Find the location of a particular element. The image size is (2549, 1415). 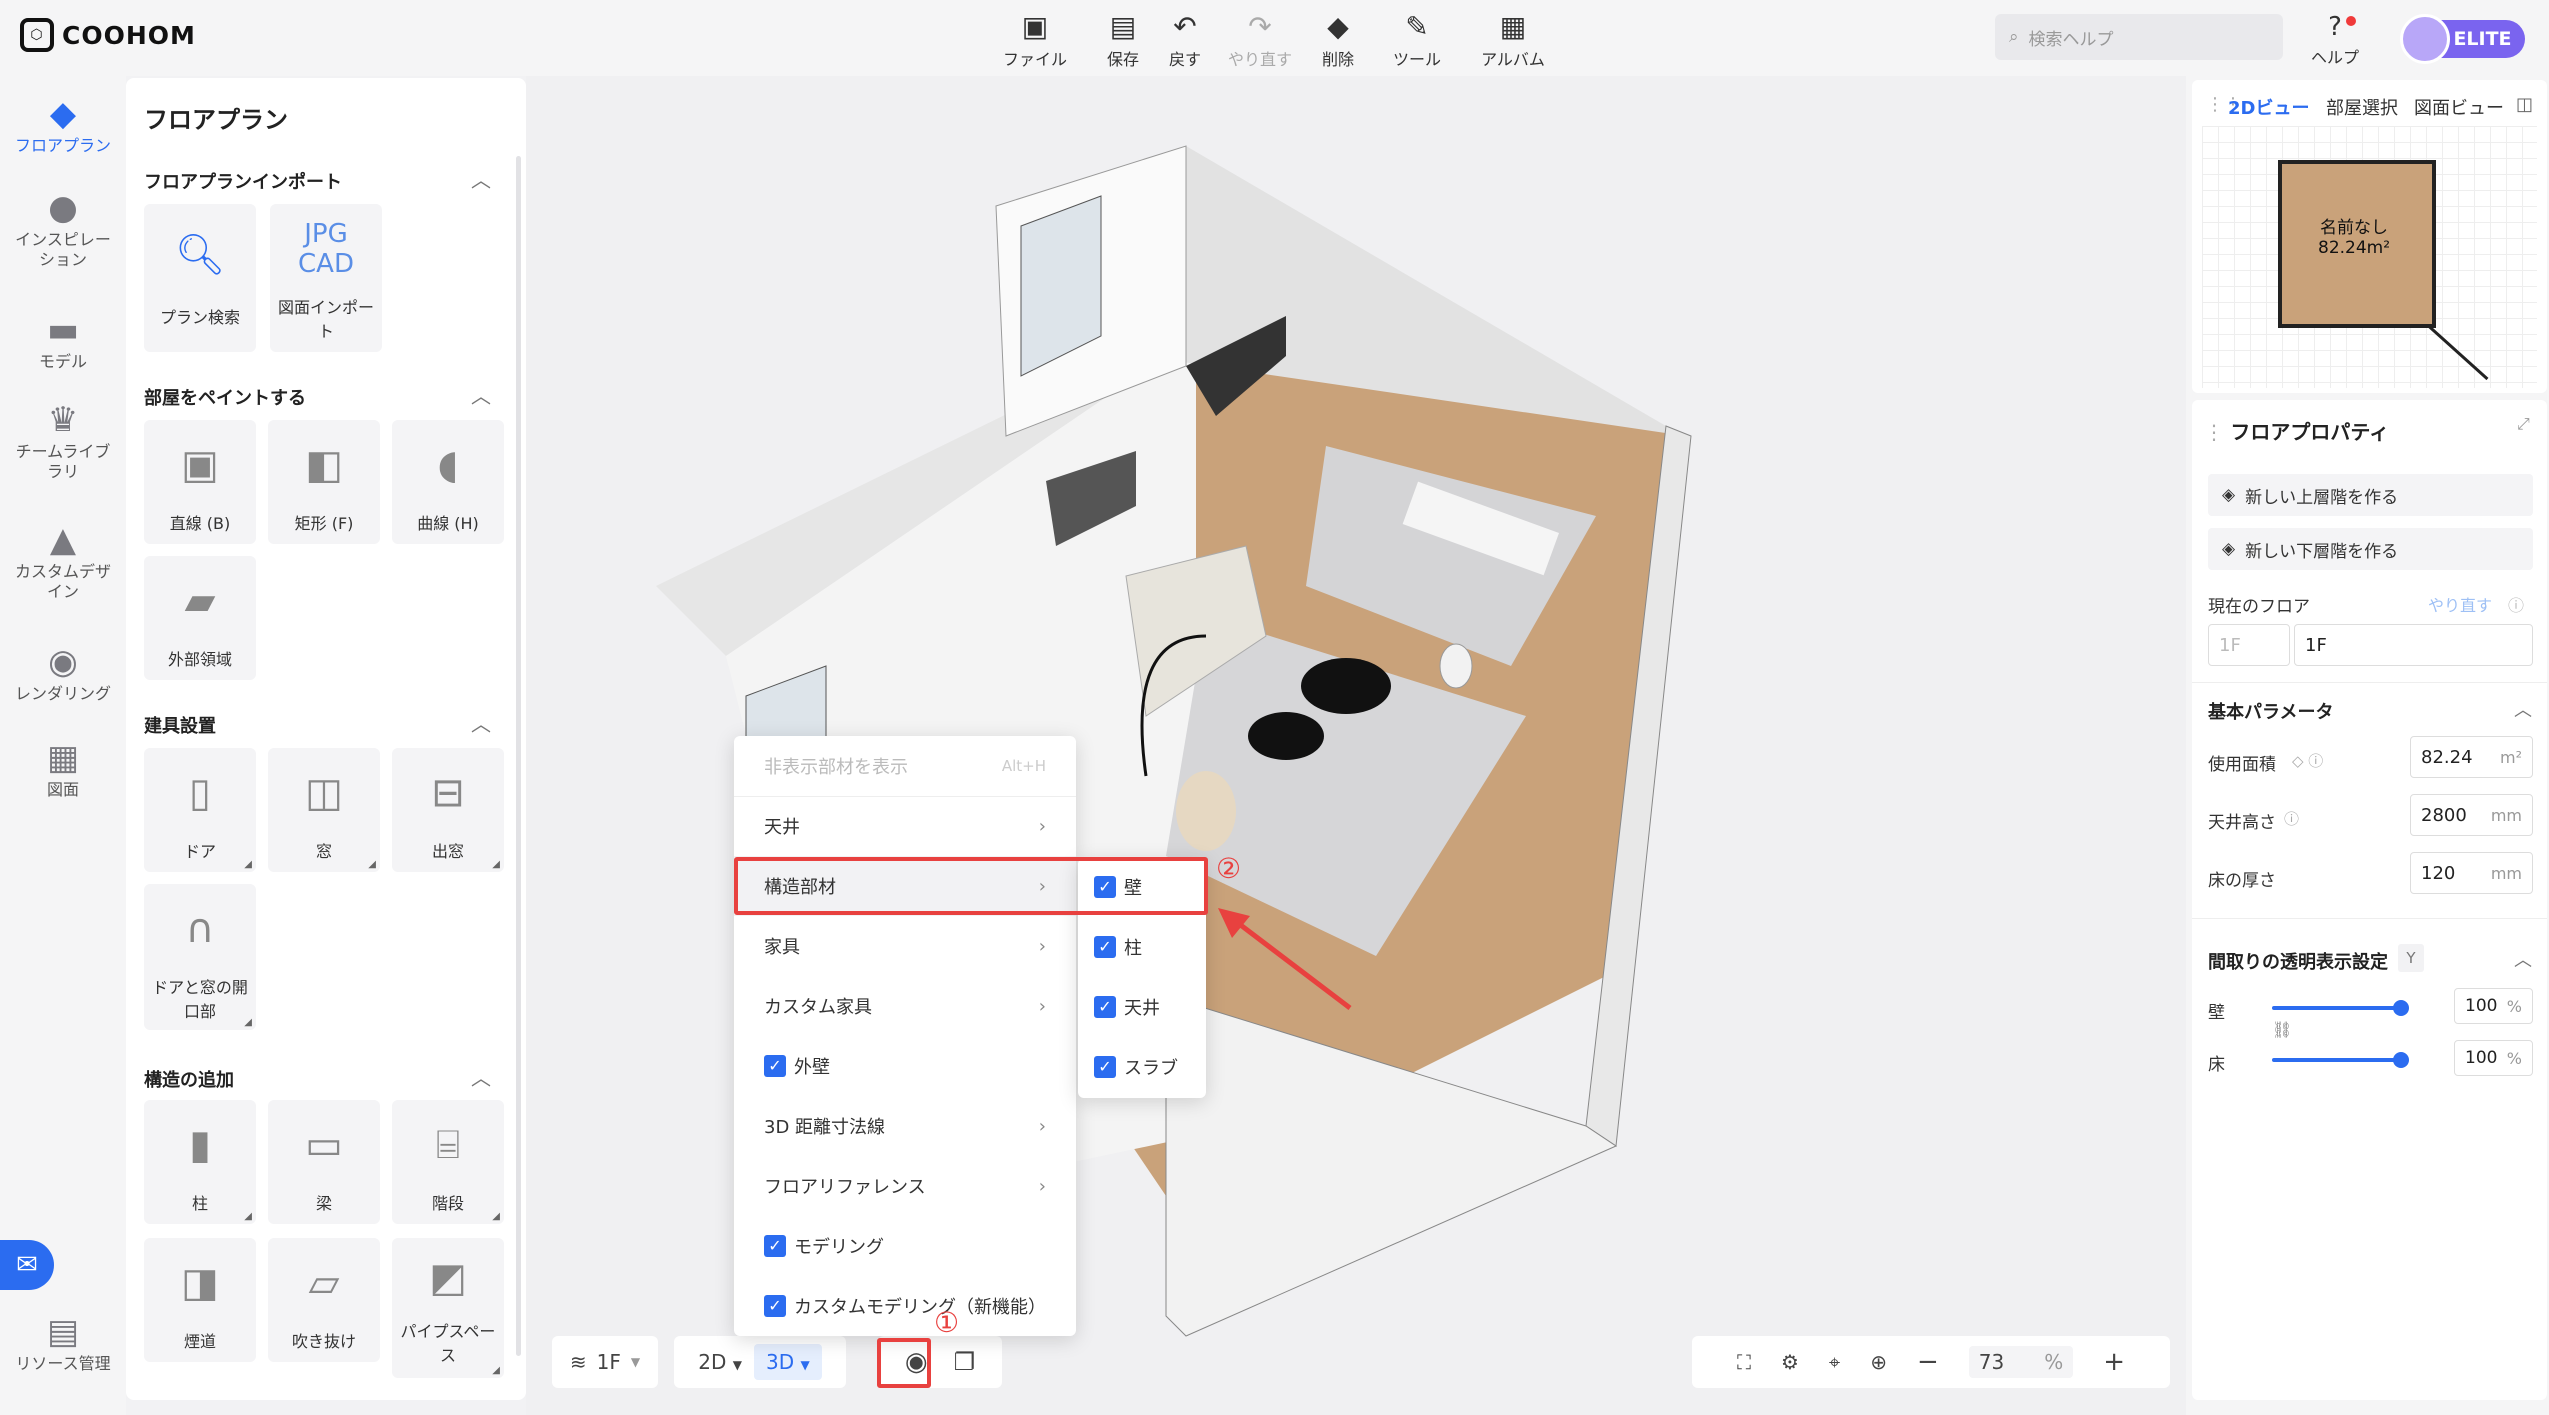

rectangle-room-tile: ◧ 矩形 (F) is located at coordinates (324, 482).